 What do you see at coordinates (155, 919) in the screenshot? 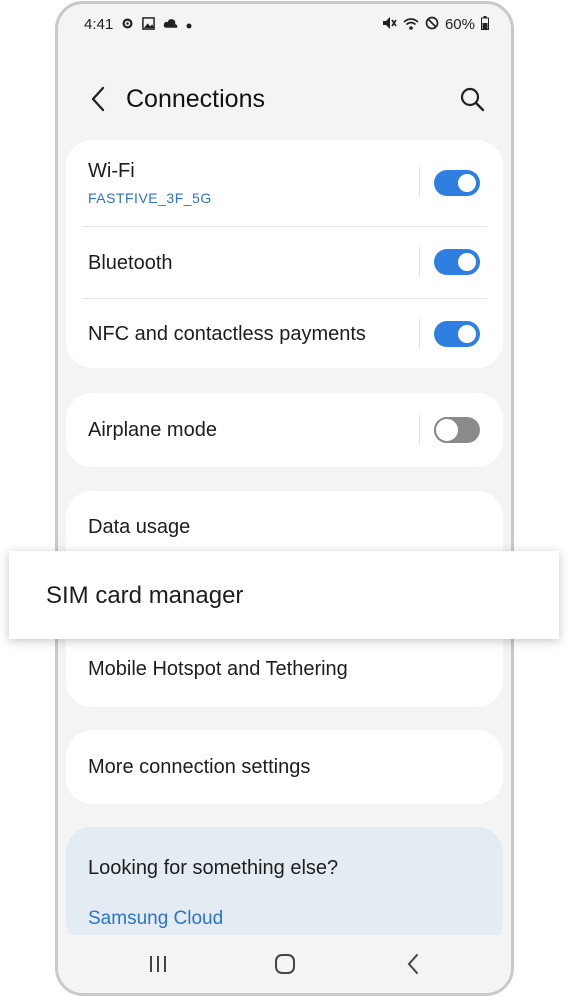
I see `samsung-cloud-link: Samsung Cloud` at bounding box center [155, 919].